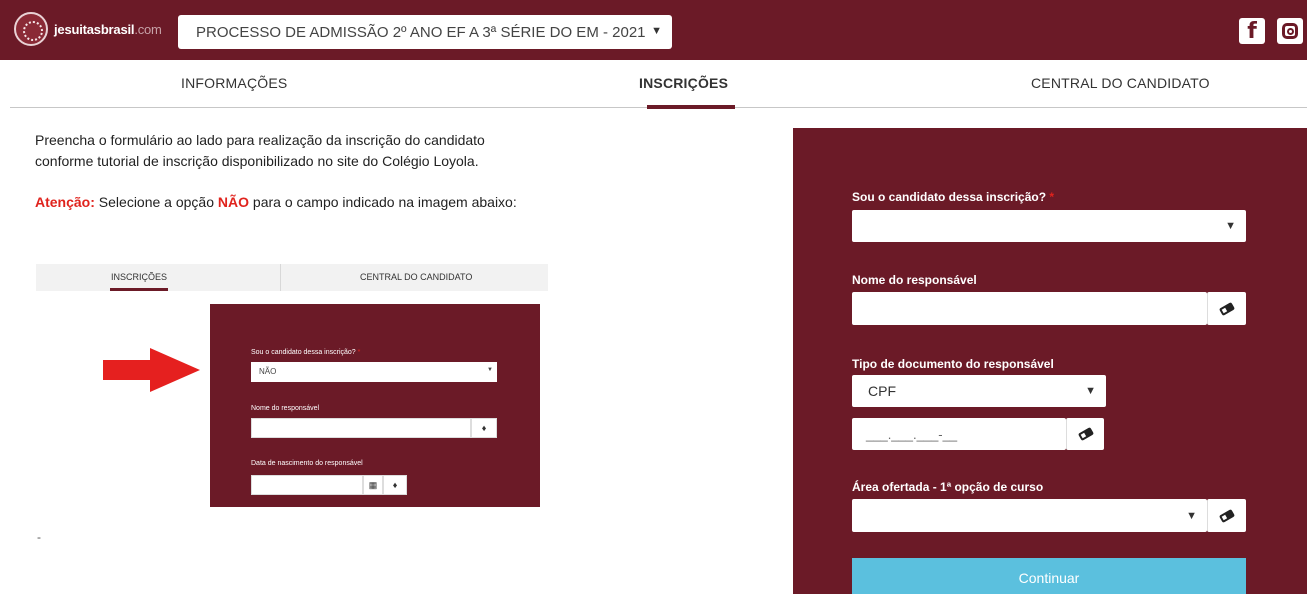 Image resolution: width=1307 pixels, height=594 pixels. Describe the element at coordinates (307, 463) in the screenshot. I see `tutorial-label-birth: Data de nascimento do responsável` at that location.